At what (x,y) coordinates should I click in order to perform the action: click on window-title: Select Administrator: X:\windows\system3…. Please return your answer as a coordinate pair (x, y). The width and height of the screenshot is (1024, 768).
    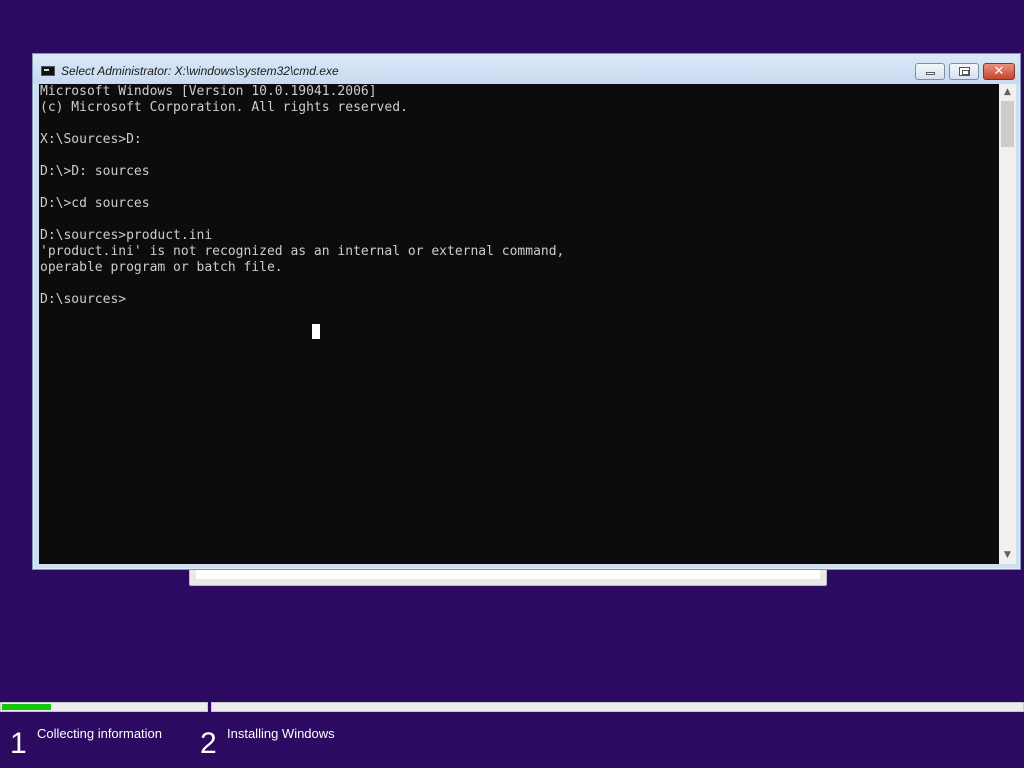
    Looking at the image, I should click on (200, 71).